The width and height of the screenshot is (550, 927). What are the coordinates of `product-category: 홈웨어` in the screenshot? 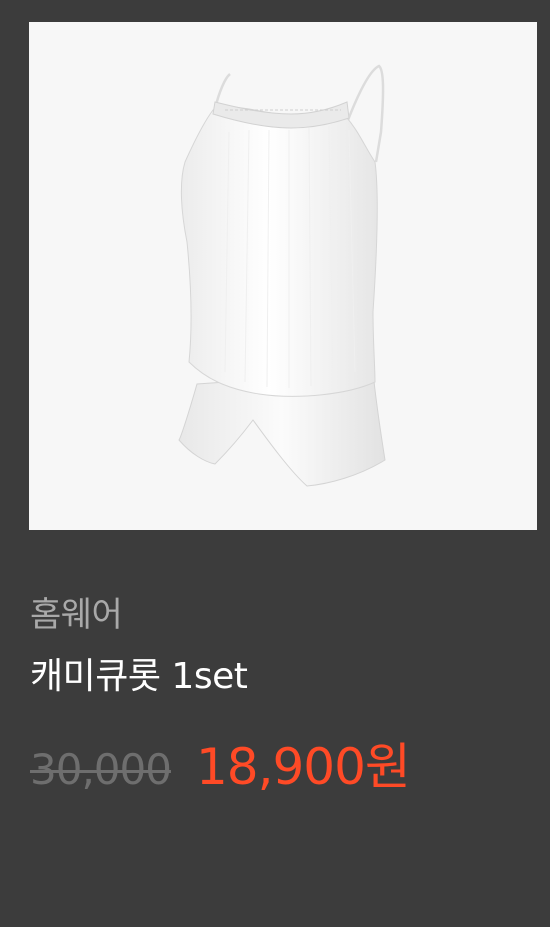 It's located at (76, 615).